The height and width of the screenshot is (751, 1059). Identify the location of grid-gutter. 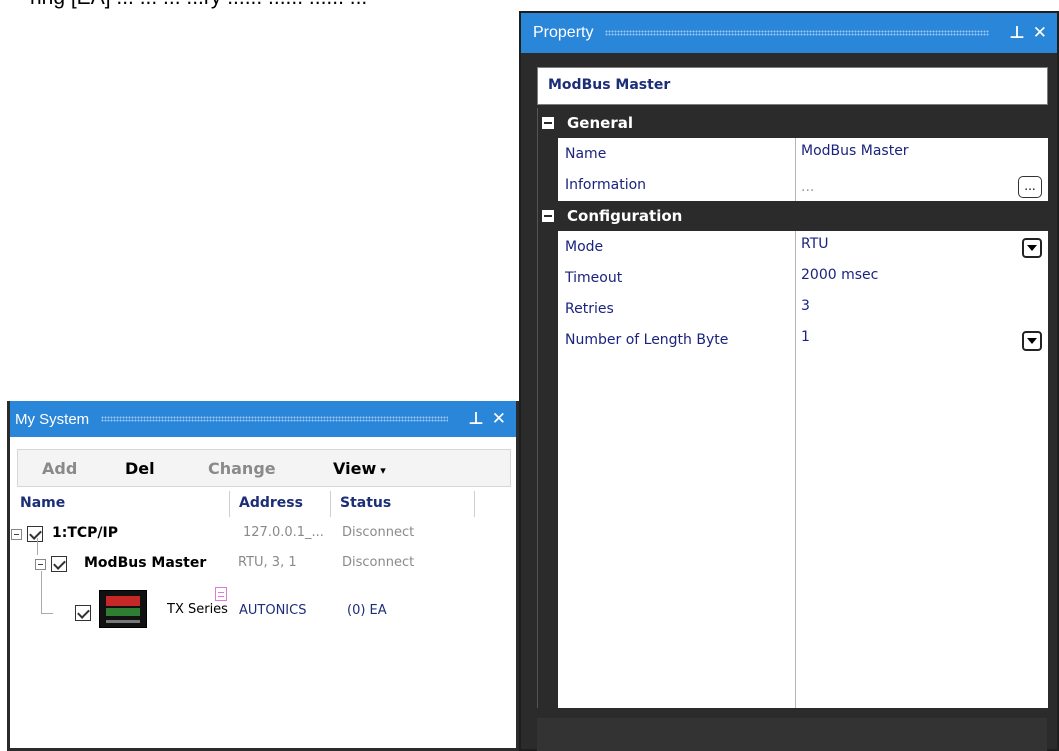
(548, 408).